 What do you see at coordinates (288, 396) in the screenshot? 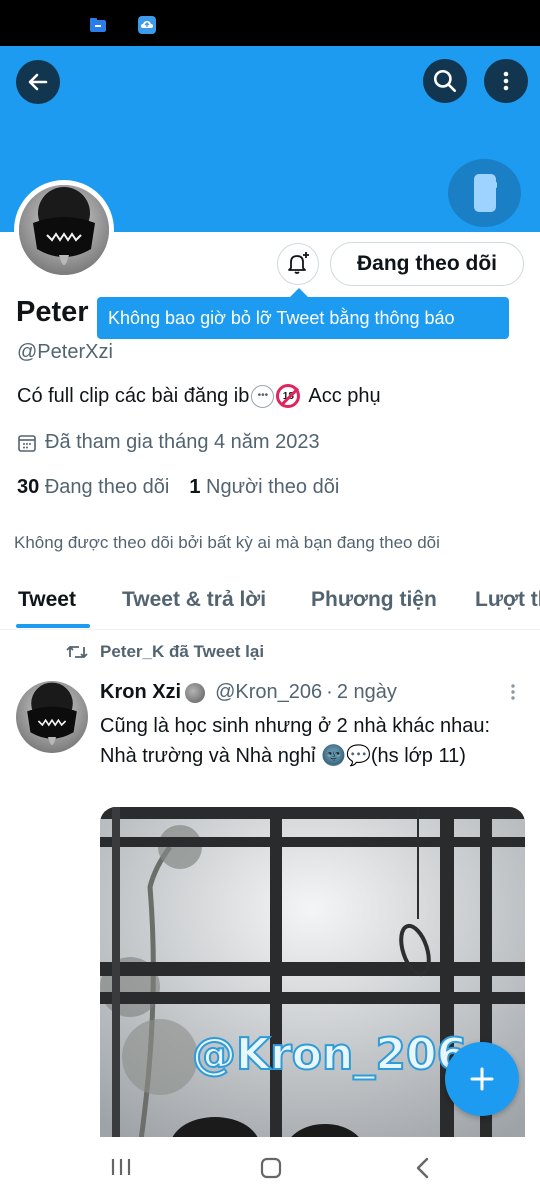
I see `no-under-18-emoji-icon: 18` at bounding box center [288, 396].